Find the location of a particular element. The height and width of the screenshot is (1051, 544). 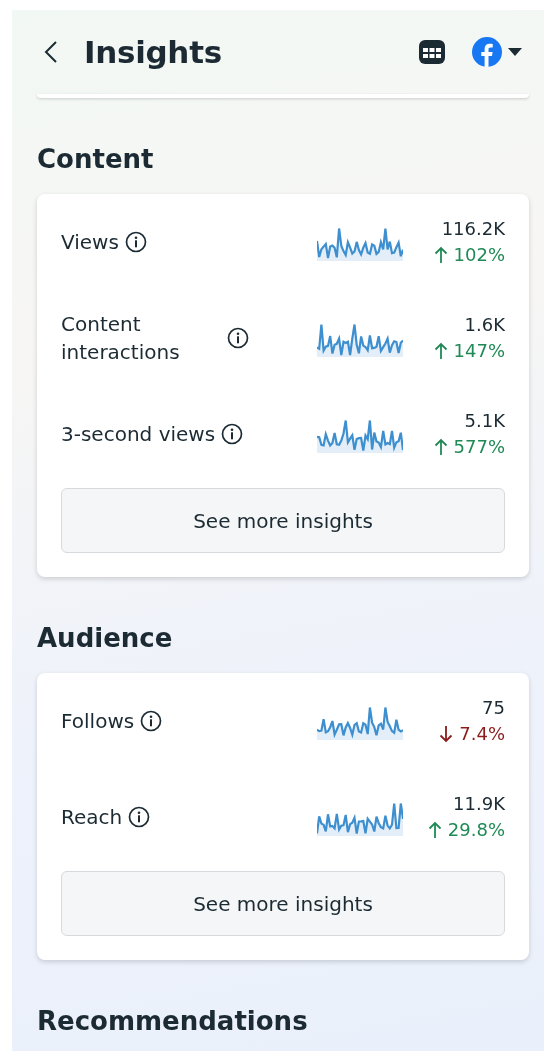

metric-value: 116.2K is located at coordinates (473, 229).